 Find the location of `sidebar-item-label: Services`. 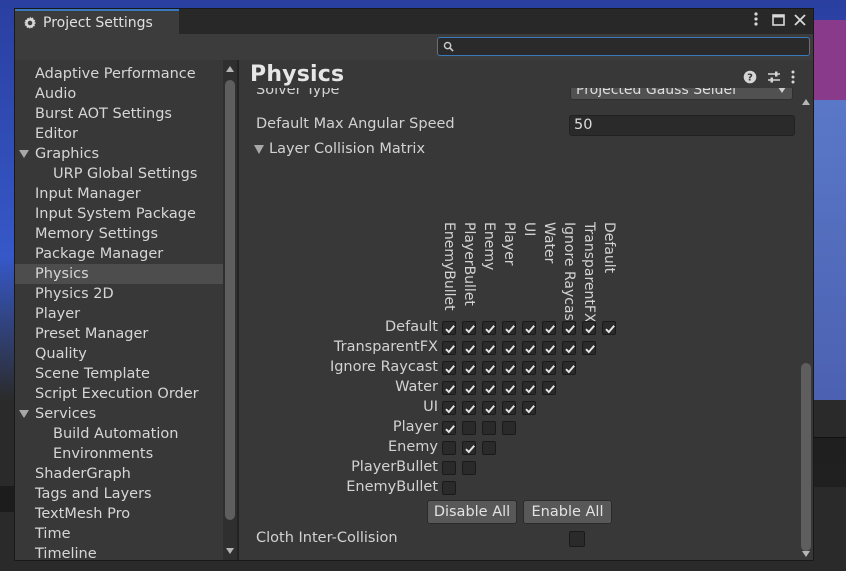

sidebar-item-label: Services is located at coordinates (66, 414).